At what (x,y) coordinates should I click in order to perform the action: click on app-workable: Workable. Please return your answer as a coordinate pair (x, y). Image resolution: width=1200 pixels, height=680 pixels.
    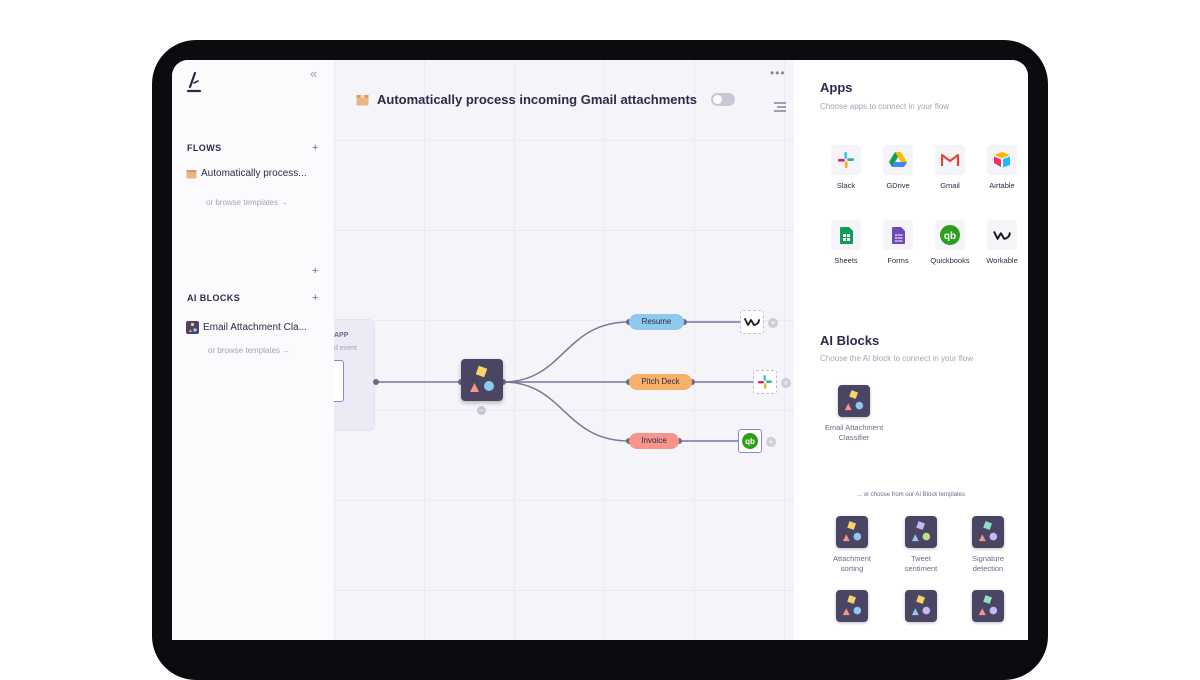
    Looking at the image, I should click on (1002, 242).